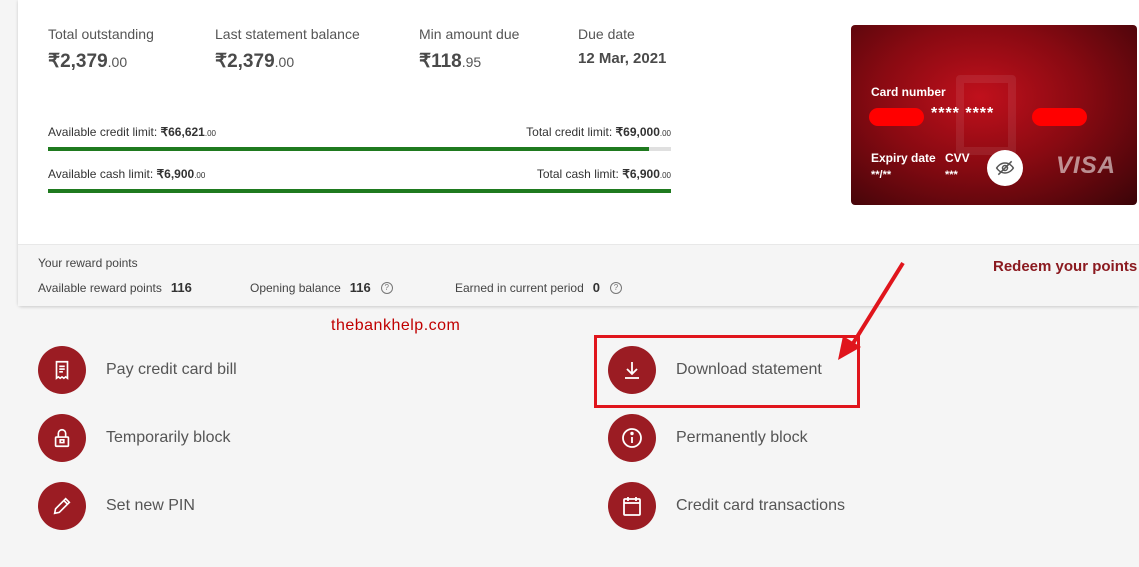 This screenshot has width=1139, height=567. Describe the element at coordinates (742, 437) in the screenshot. I see `permanently-block-label: Permanently block` at that location.